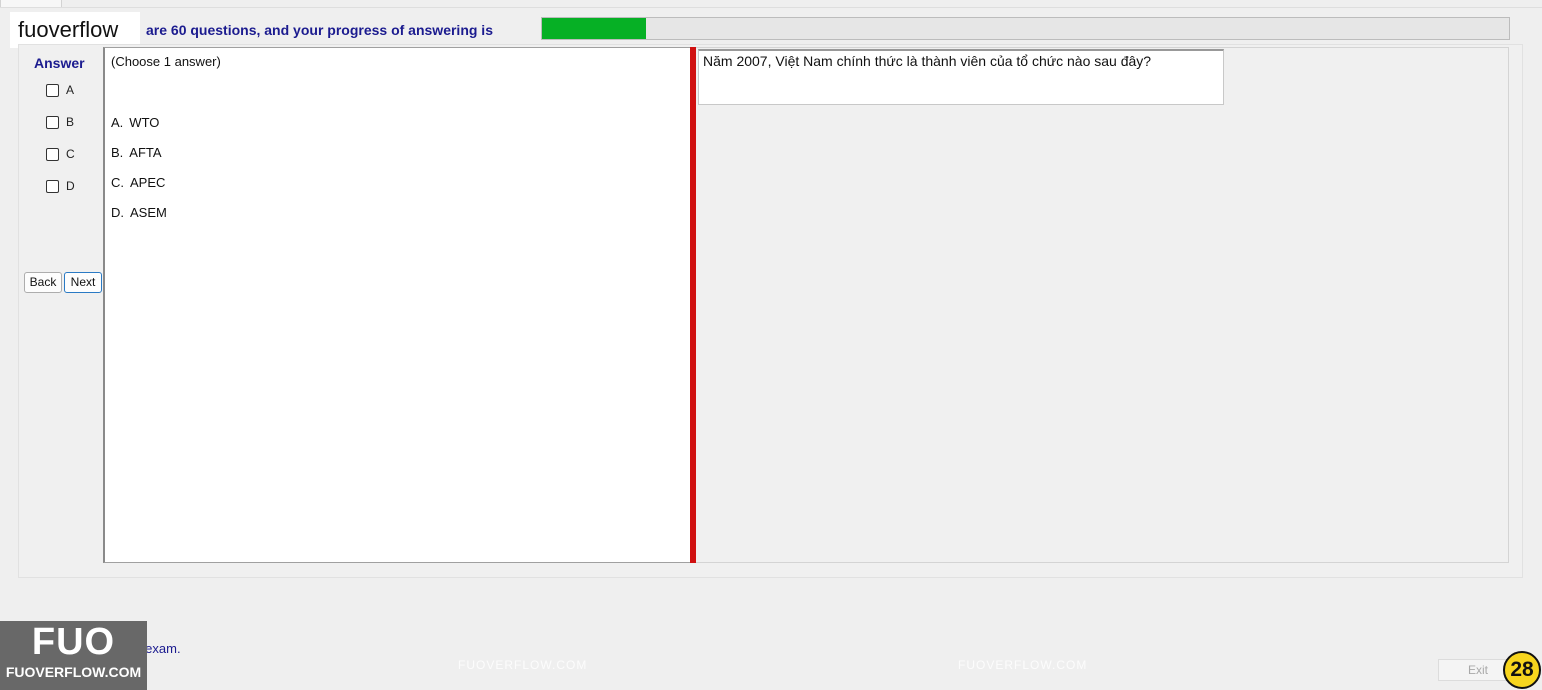 This screenshot has width=1542, height=690. I want to click on progress-bar, so click(1025, 28).